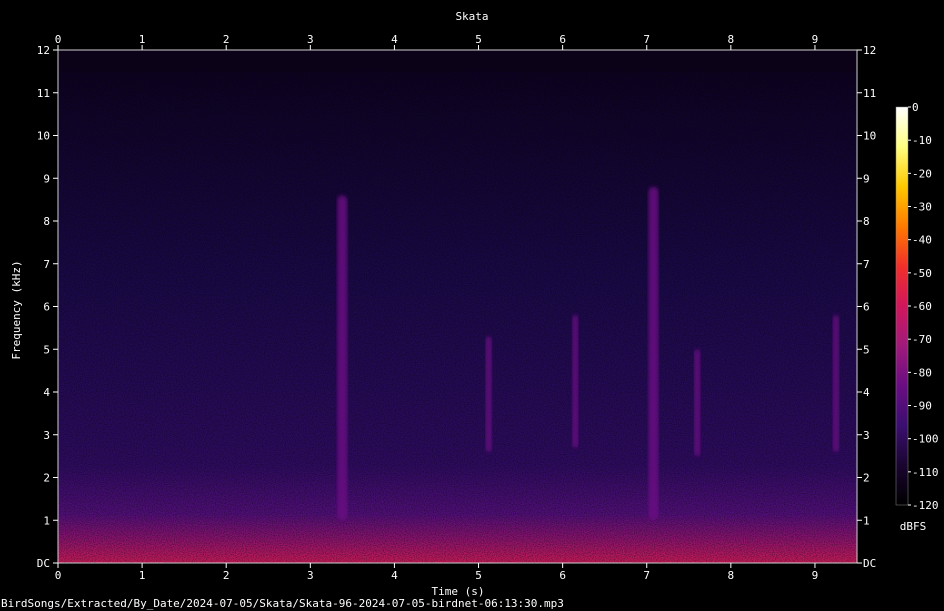 This screenshot has height=611, width=944. I want to click on y-tick-label-right-1: 1, so click(866, 520).